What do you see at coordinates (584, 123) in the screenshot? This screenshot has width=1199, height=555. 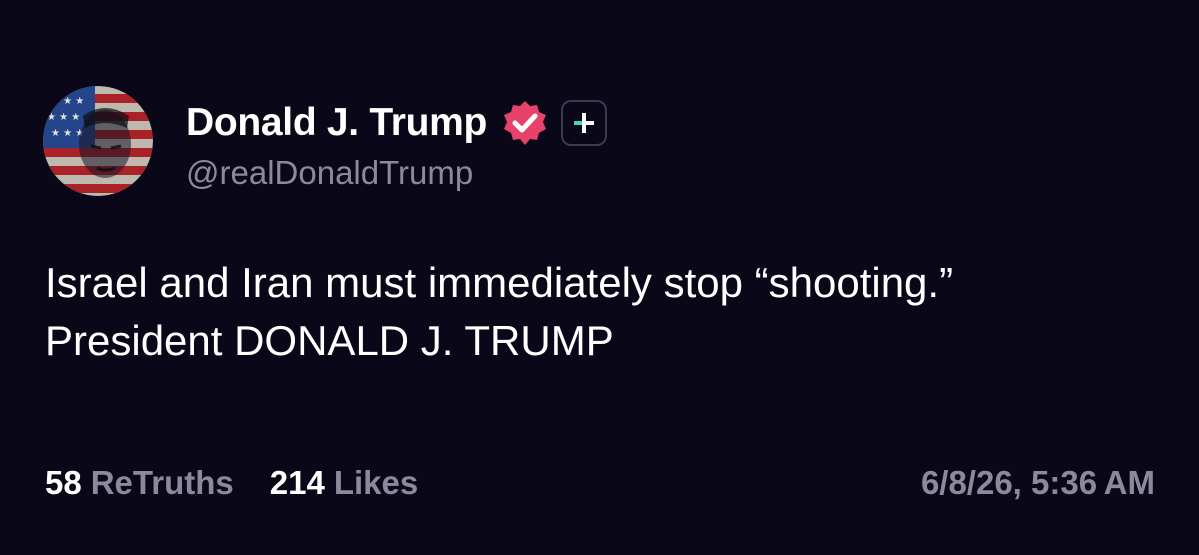 I see `plus-badge-icon` at bounding box center [584, 123].